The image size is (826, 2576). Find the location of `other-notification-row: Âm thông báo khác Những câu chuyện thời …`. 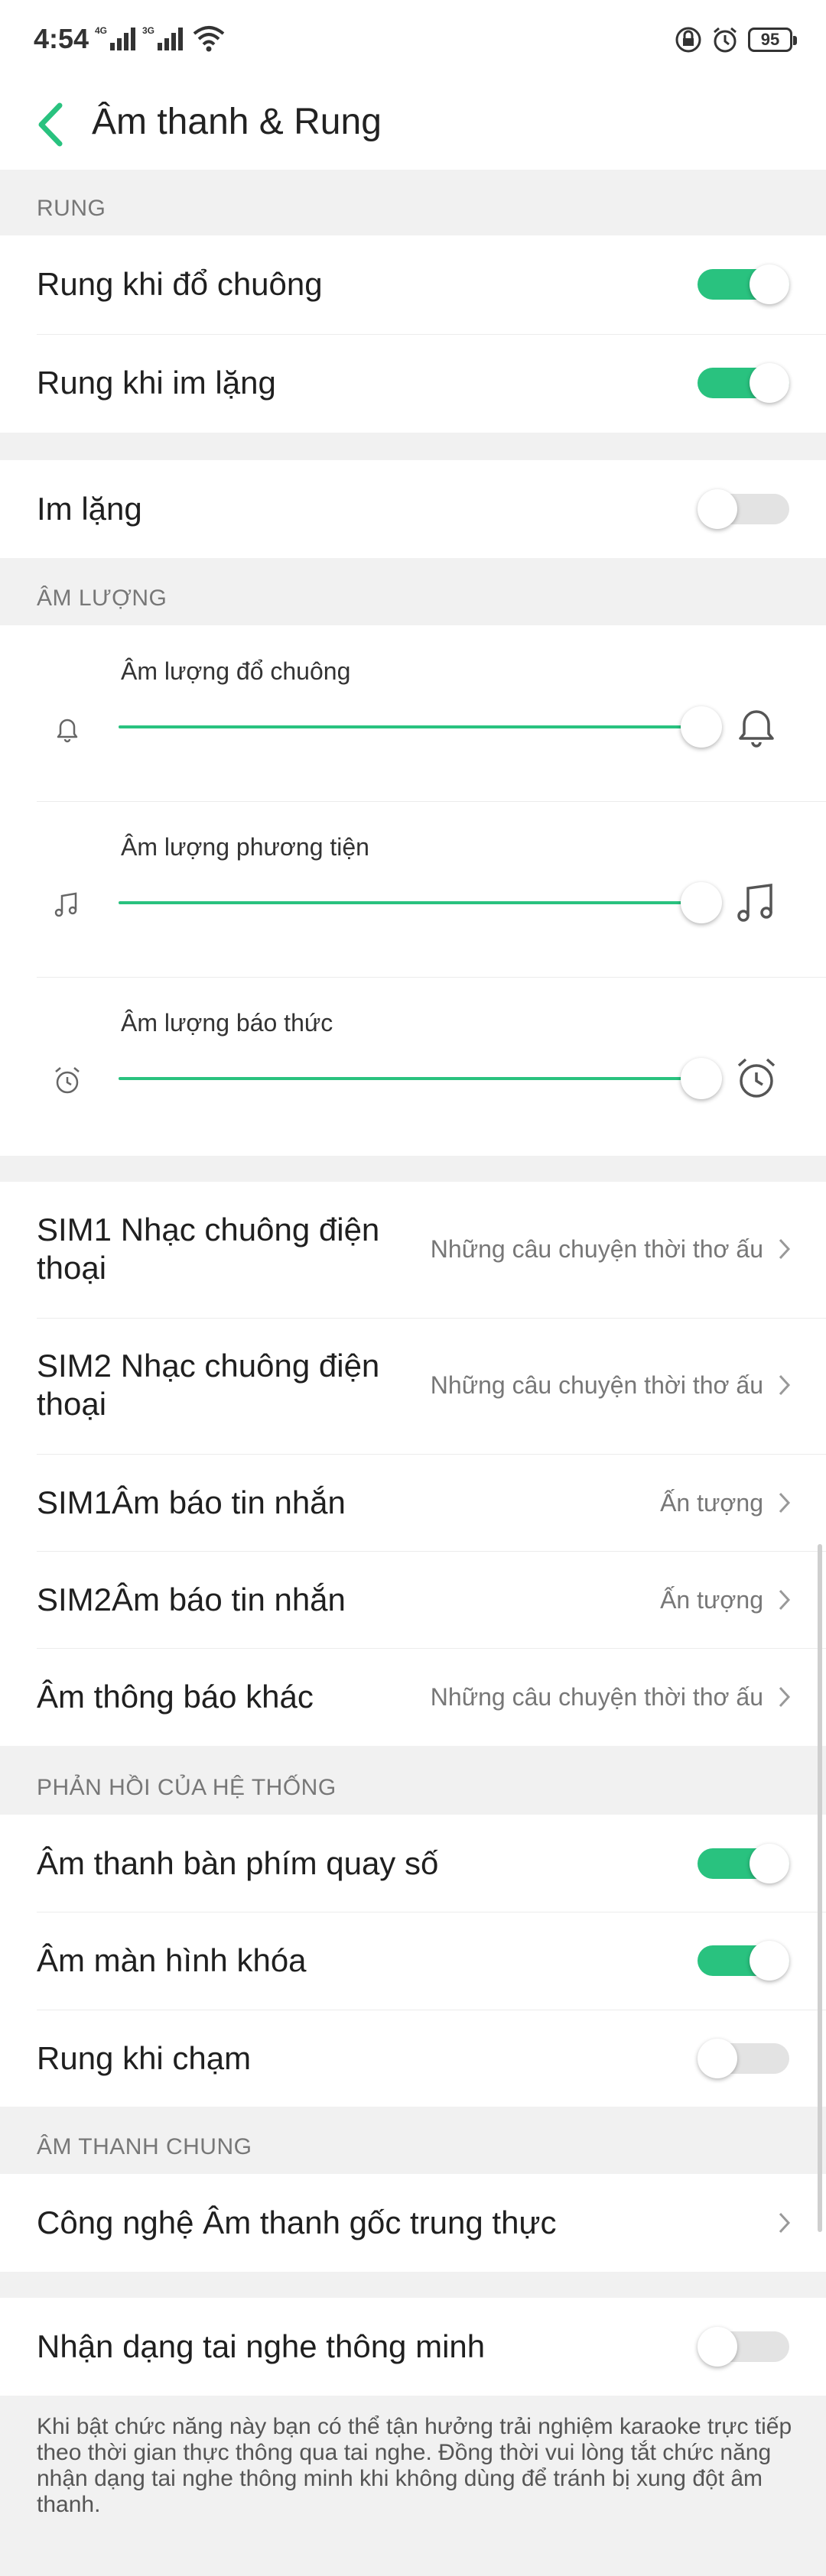

other-notification-row: Âm thông báo khác Những câu chuyện thời … is located at coordinates (413, 1697).